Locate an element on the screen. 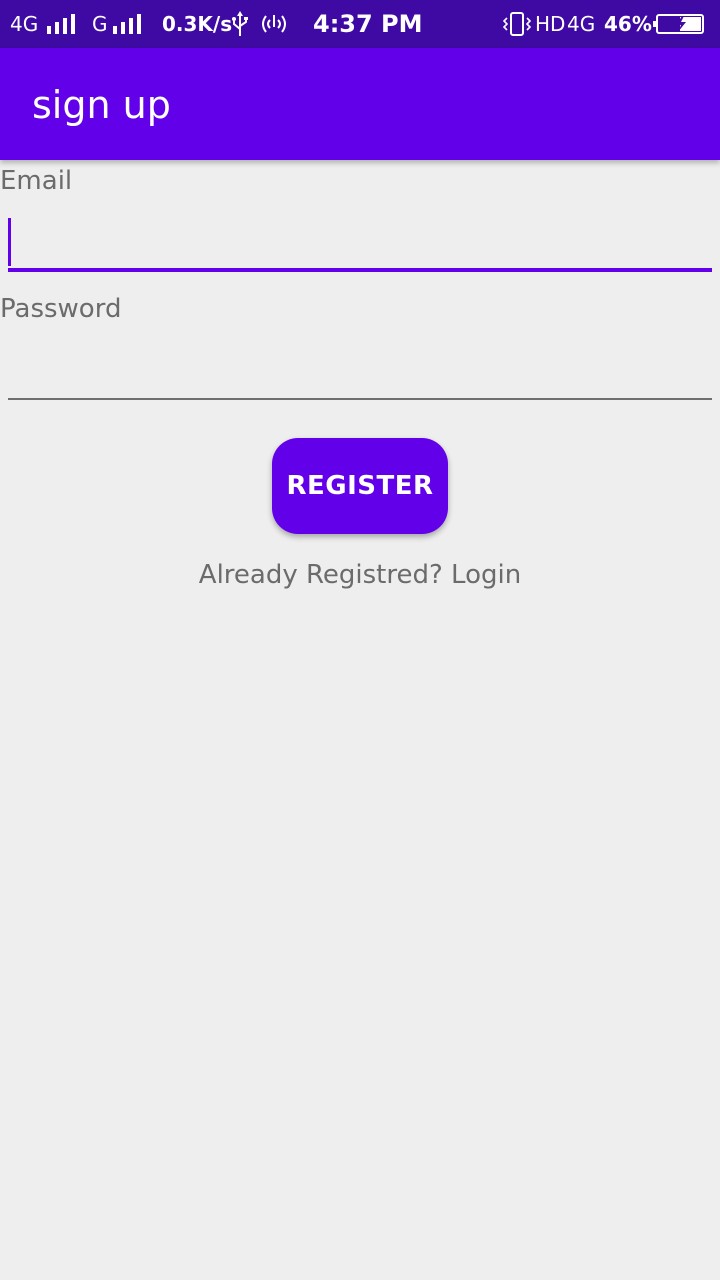 This screenshot has height=1280, width=720. battery-charging-icon is located at coordinates (679, 24).